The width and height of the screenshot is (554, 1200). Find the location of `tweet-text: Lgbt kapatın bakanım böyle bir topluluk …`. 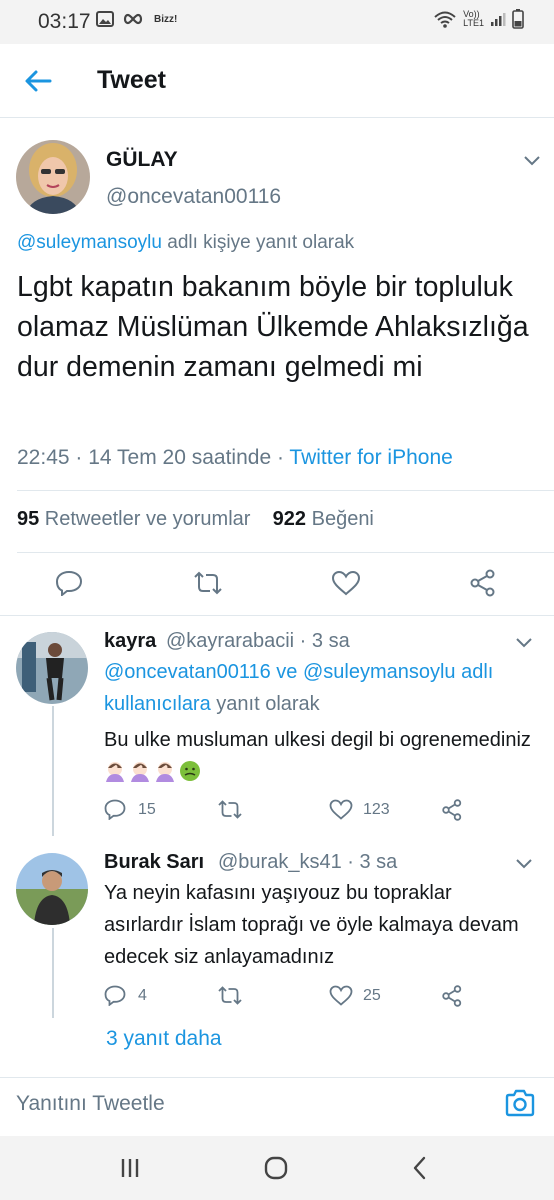

tweet-text: Lgbt kapatın bakanım böyle bir topluluk … is located at coordinates (273, 327).